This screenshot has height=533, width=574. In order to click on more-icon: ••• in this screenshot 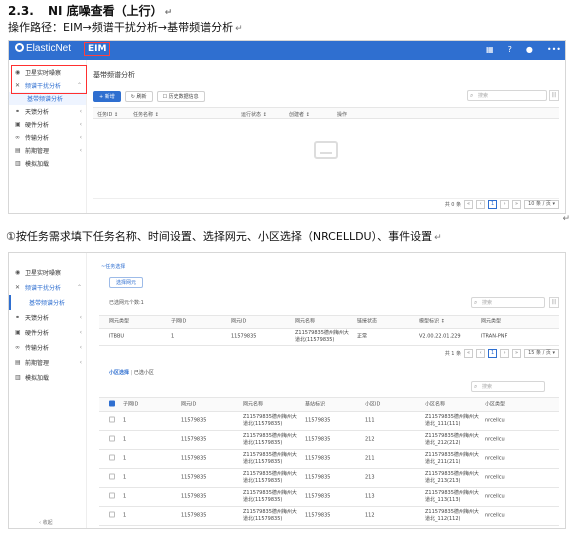, I will do `click(554, 49)`.